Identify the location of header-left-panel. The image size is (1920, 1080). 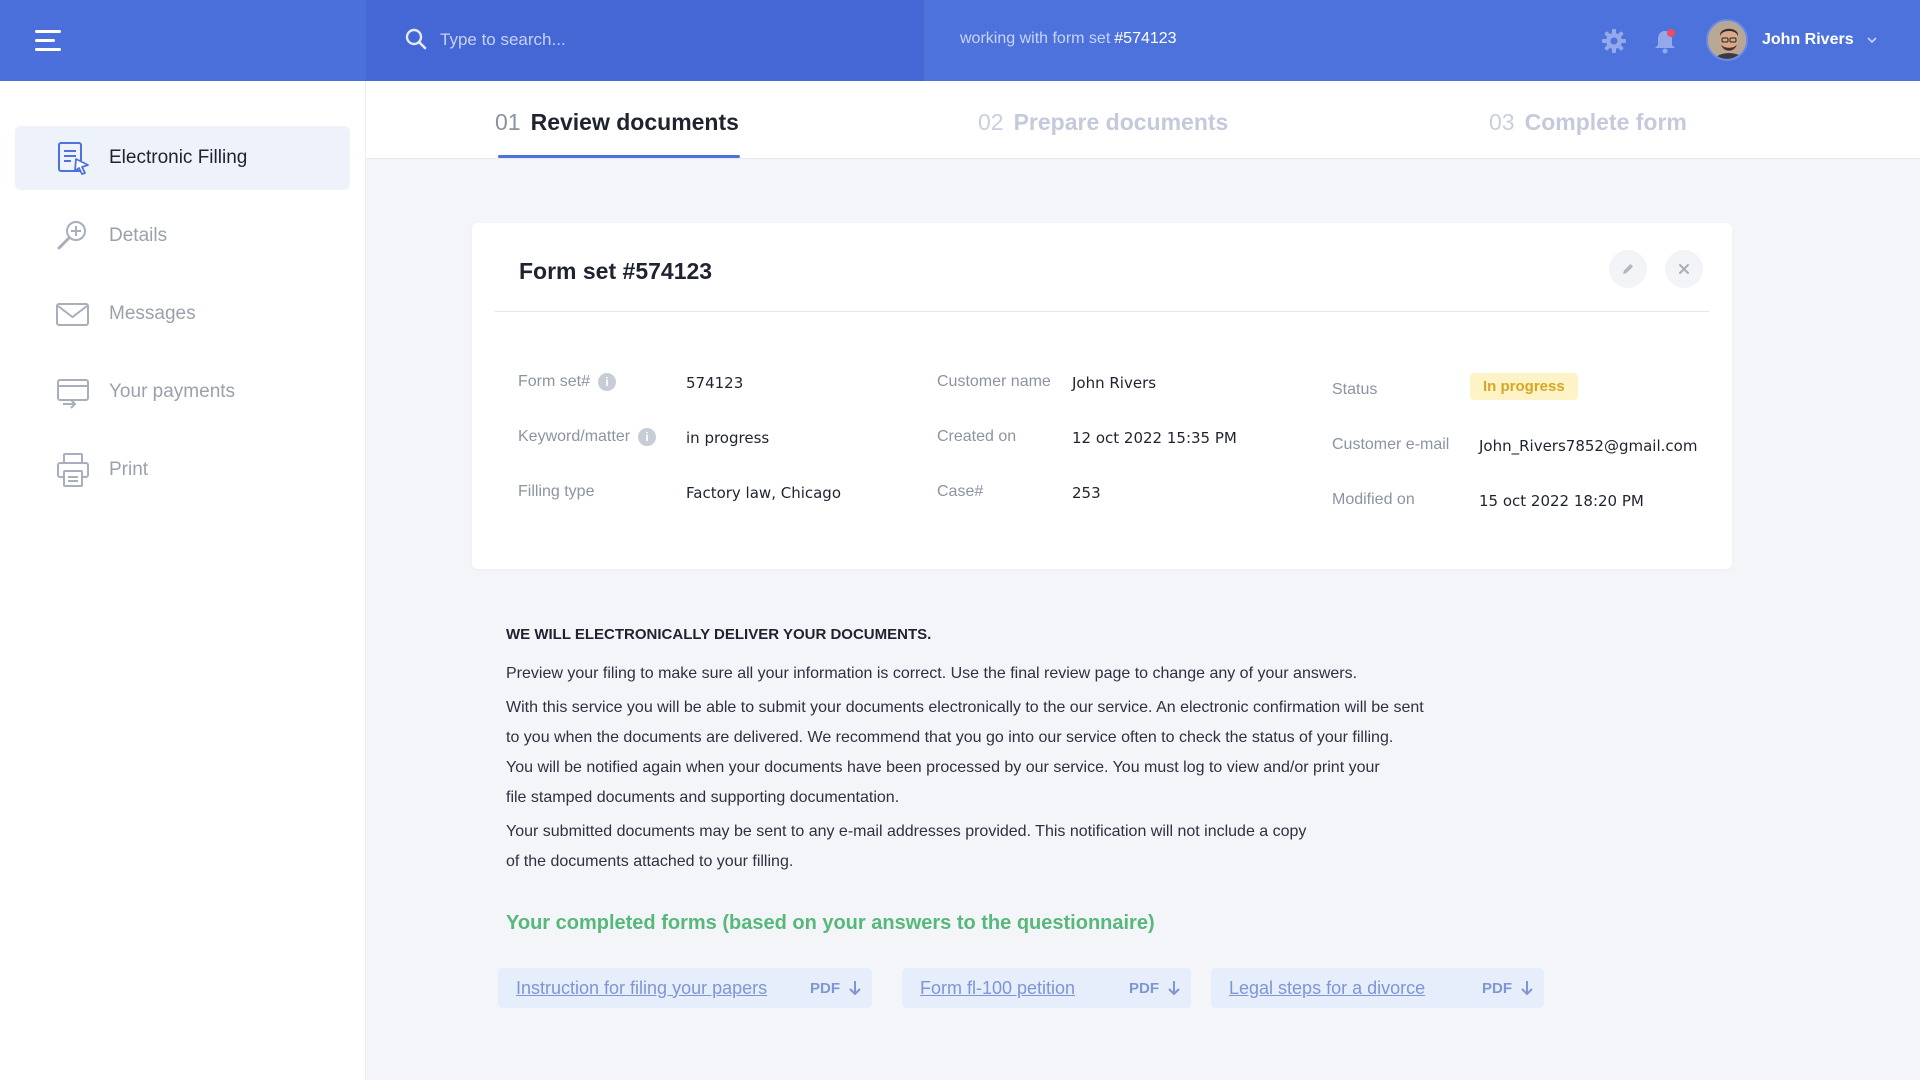
(183, 40).